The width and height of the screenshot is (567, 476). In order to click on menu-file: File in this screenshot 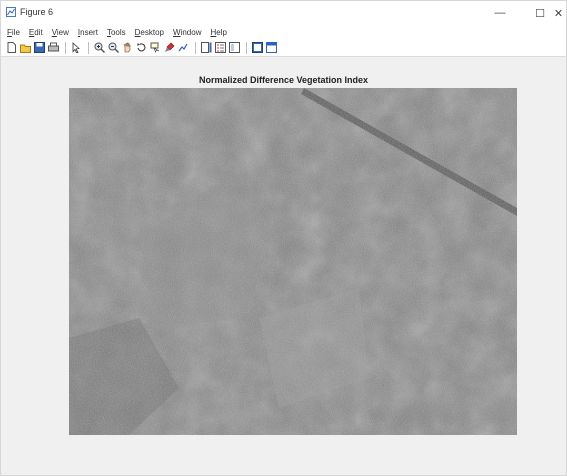, I will do `click(13, 32)`.